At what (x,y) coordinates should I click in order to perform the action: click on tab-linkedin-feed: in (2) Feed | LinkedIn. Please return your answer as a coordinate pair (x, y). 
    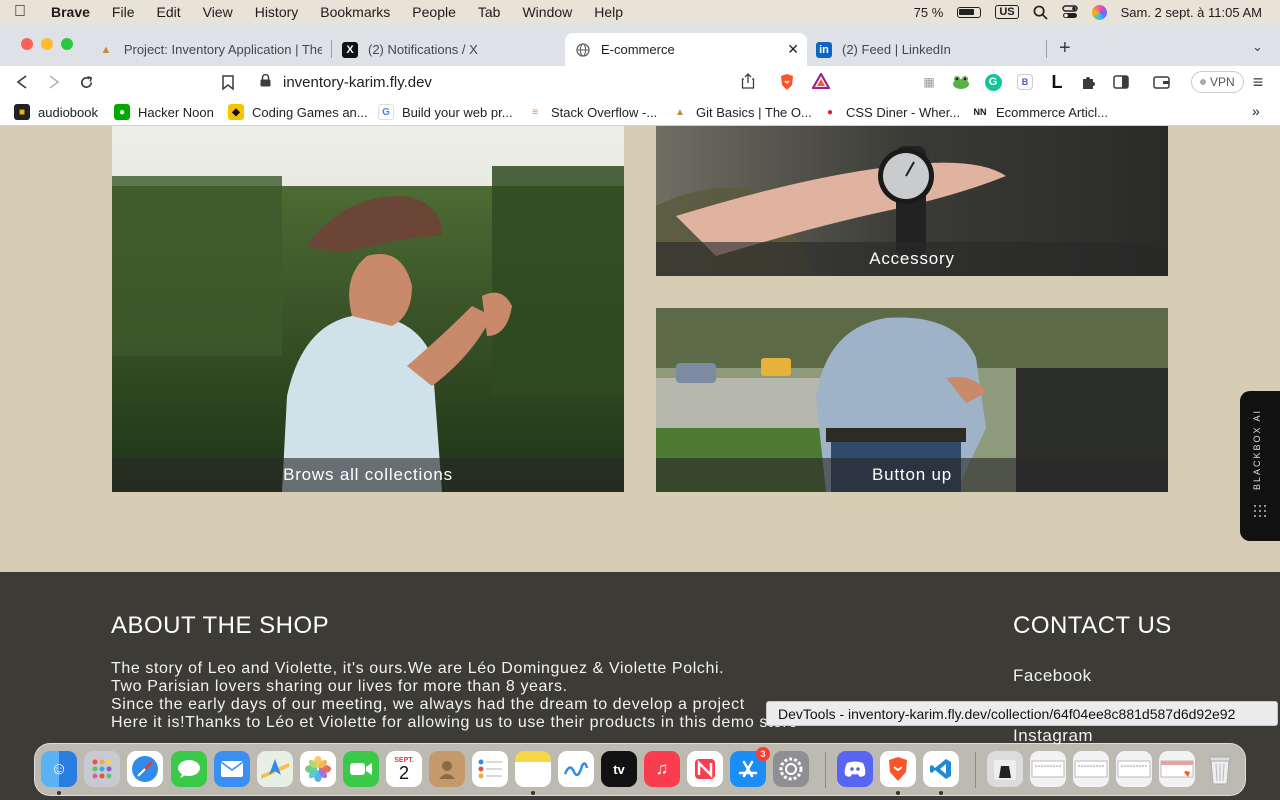
    Looking at the image, I should click on (926, 49).